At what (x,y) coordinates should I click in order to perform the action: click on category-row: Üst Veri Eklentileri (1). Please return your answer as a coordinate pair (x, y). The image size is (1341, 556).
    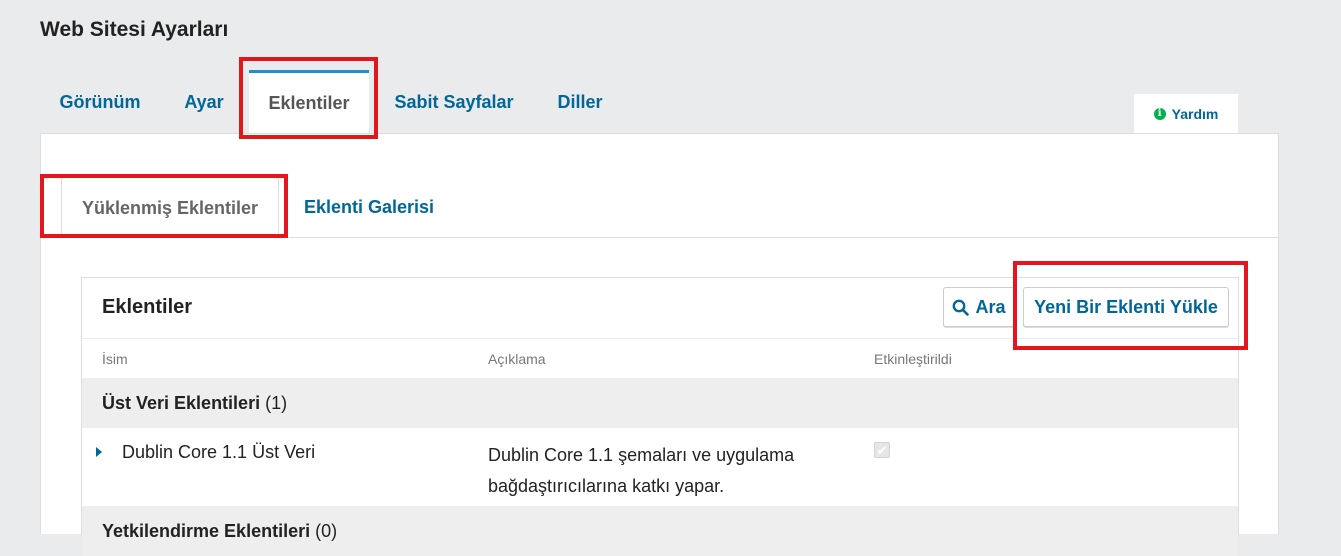
    Looking at the image, I should click on (660, 403).